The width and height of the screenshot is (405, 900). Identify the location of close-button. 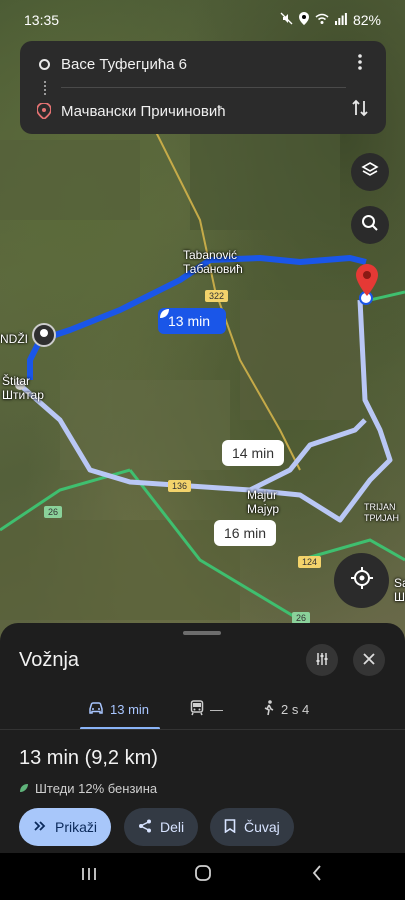
(369, 660).